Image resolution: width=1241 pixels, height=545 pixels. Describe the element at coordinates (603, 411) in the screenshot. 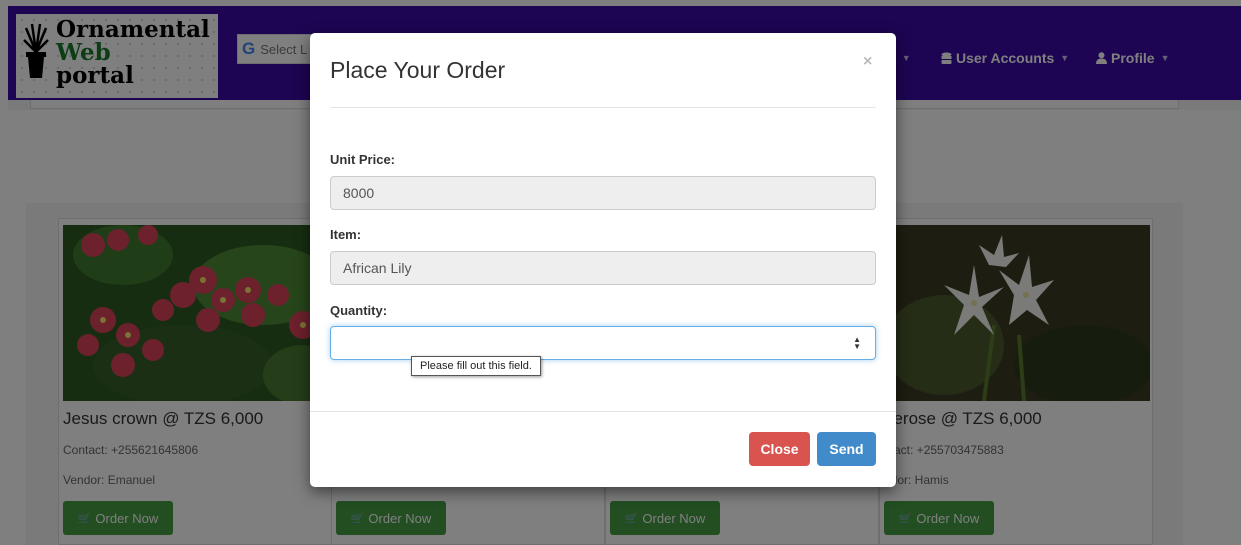

I see `modal-footer-divider` at that location.